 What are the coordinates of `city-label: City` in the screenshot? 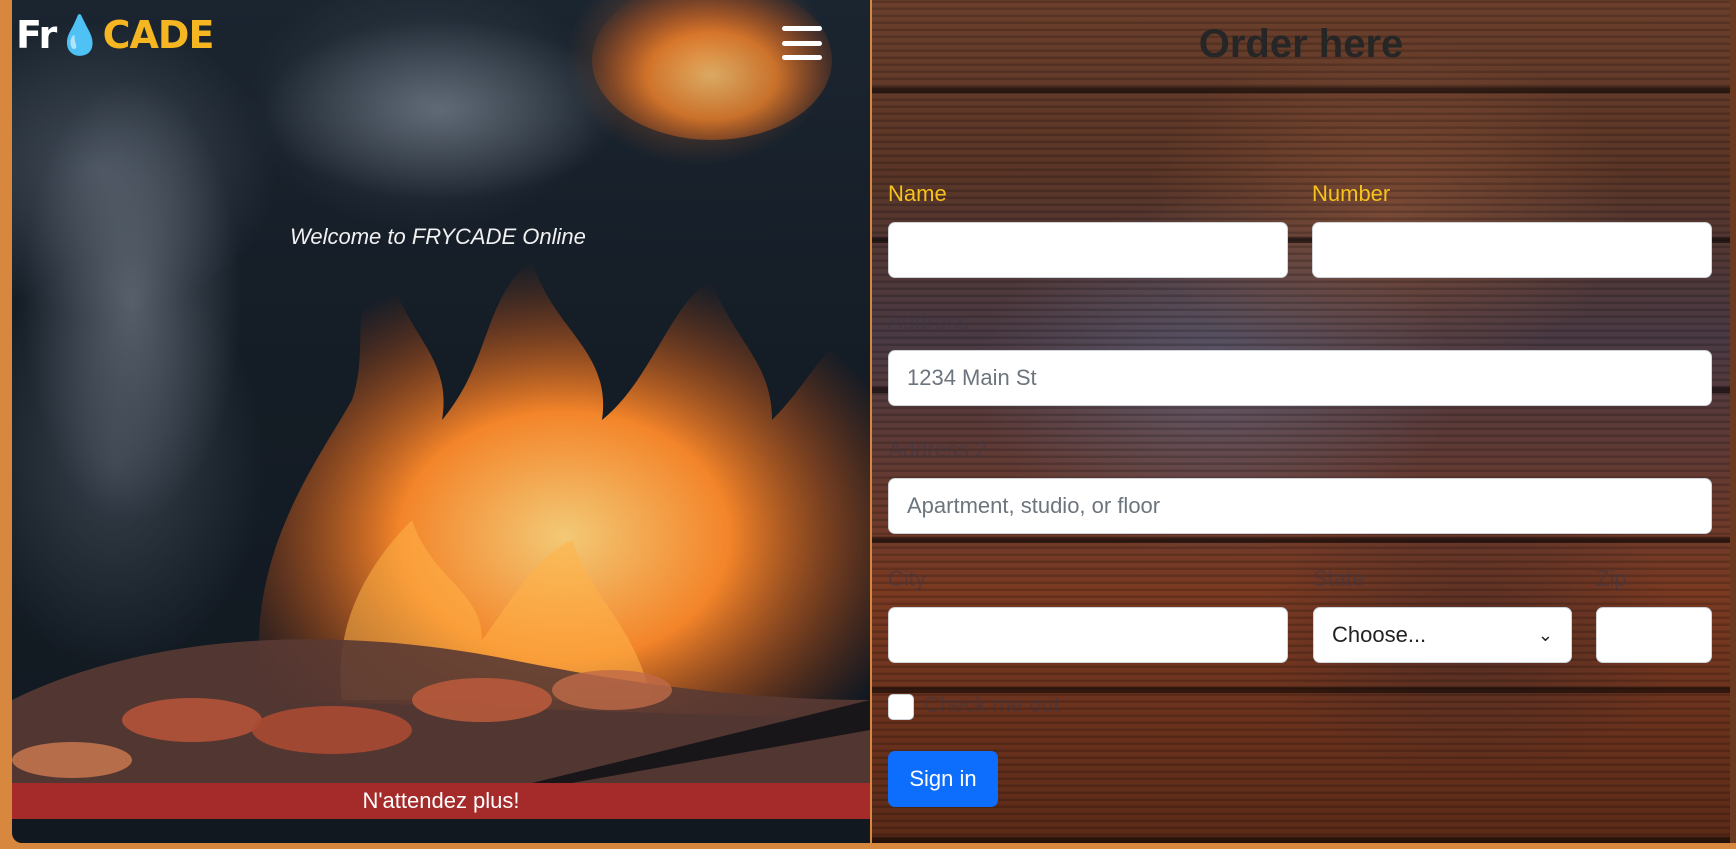 It's located at (907, 578).